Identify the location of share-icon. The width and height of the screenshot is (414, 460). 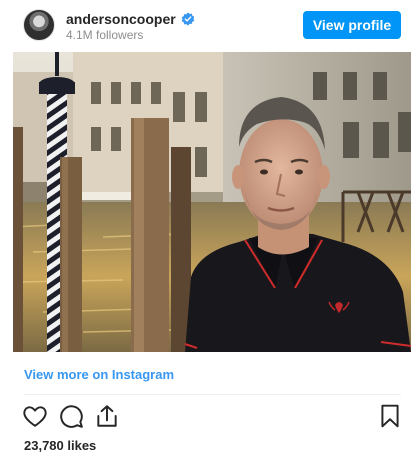
(107, 416).